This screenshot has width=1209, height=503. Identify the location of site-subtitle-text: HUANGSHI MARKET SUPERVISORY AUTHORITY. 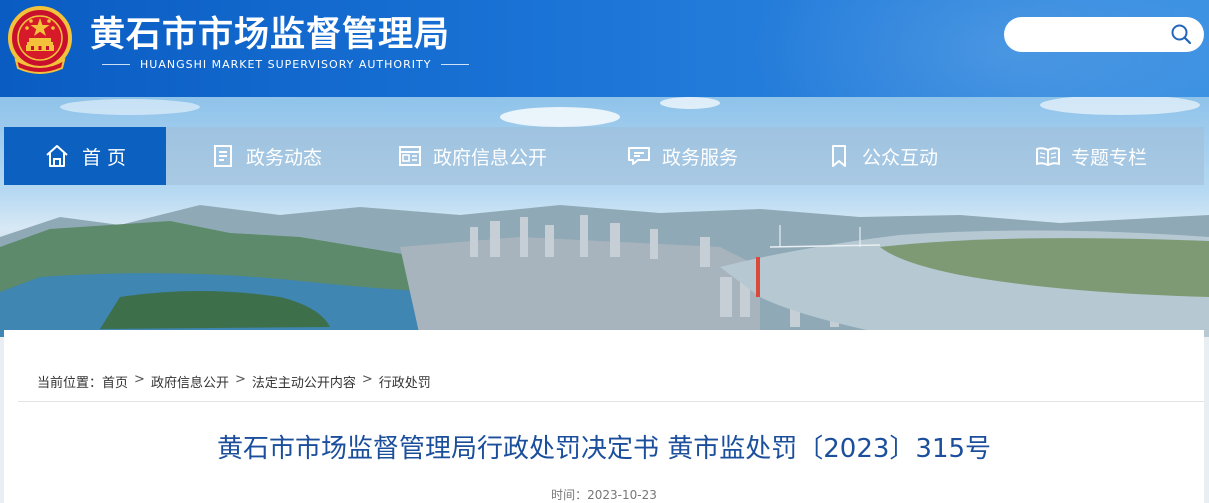
(286, 64).